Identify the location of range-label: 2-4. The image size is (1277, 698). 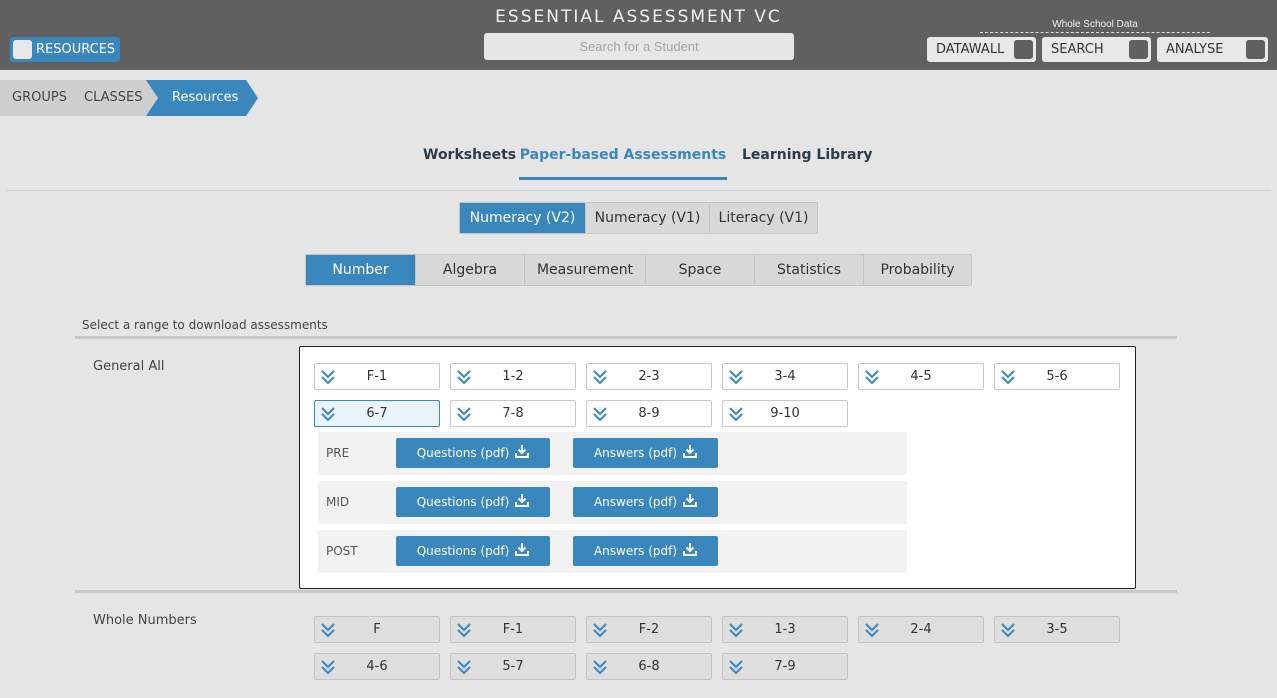
(921, 629).